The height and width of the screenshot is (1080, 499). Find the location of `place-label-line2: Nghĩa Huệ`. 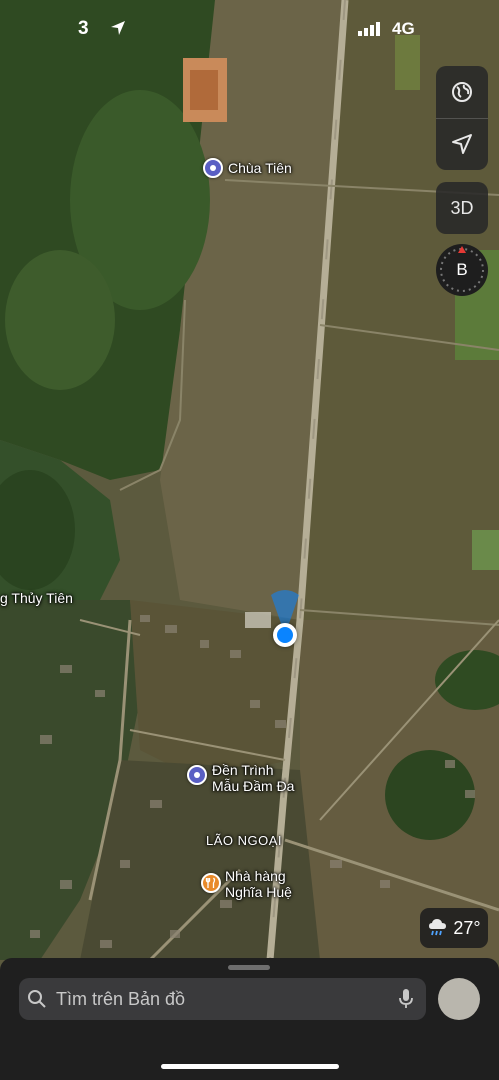

place-label-line2: Nghĩa Huệ is located at coordinates (258, 892).